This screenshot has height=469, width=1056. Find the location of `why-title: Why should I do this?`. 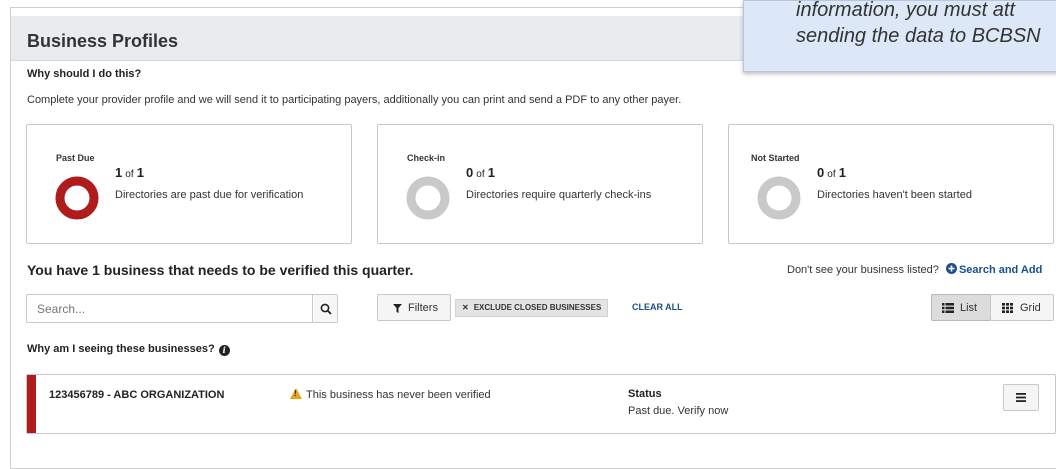

why-title: Why should I do this? is located at coordinates (84, 74).